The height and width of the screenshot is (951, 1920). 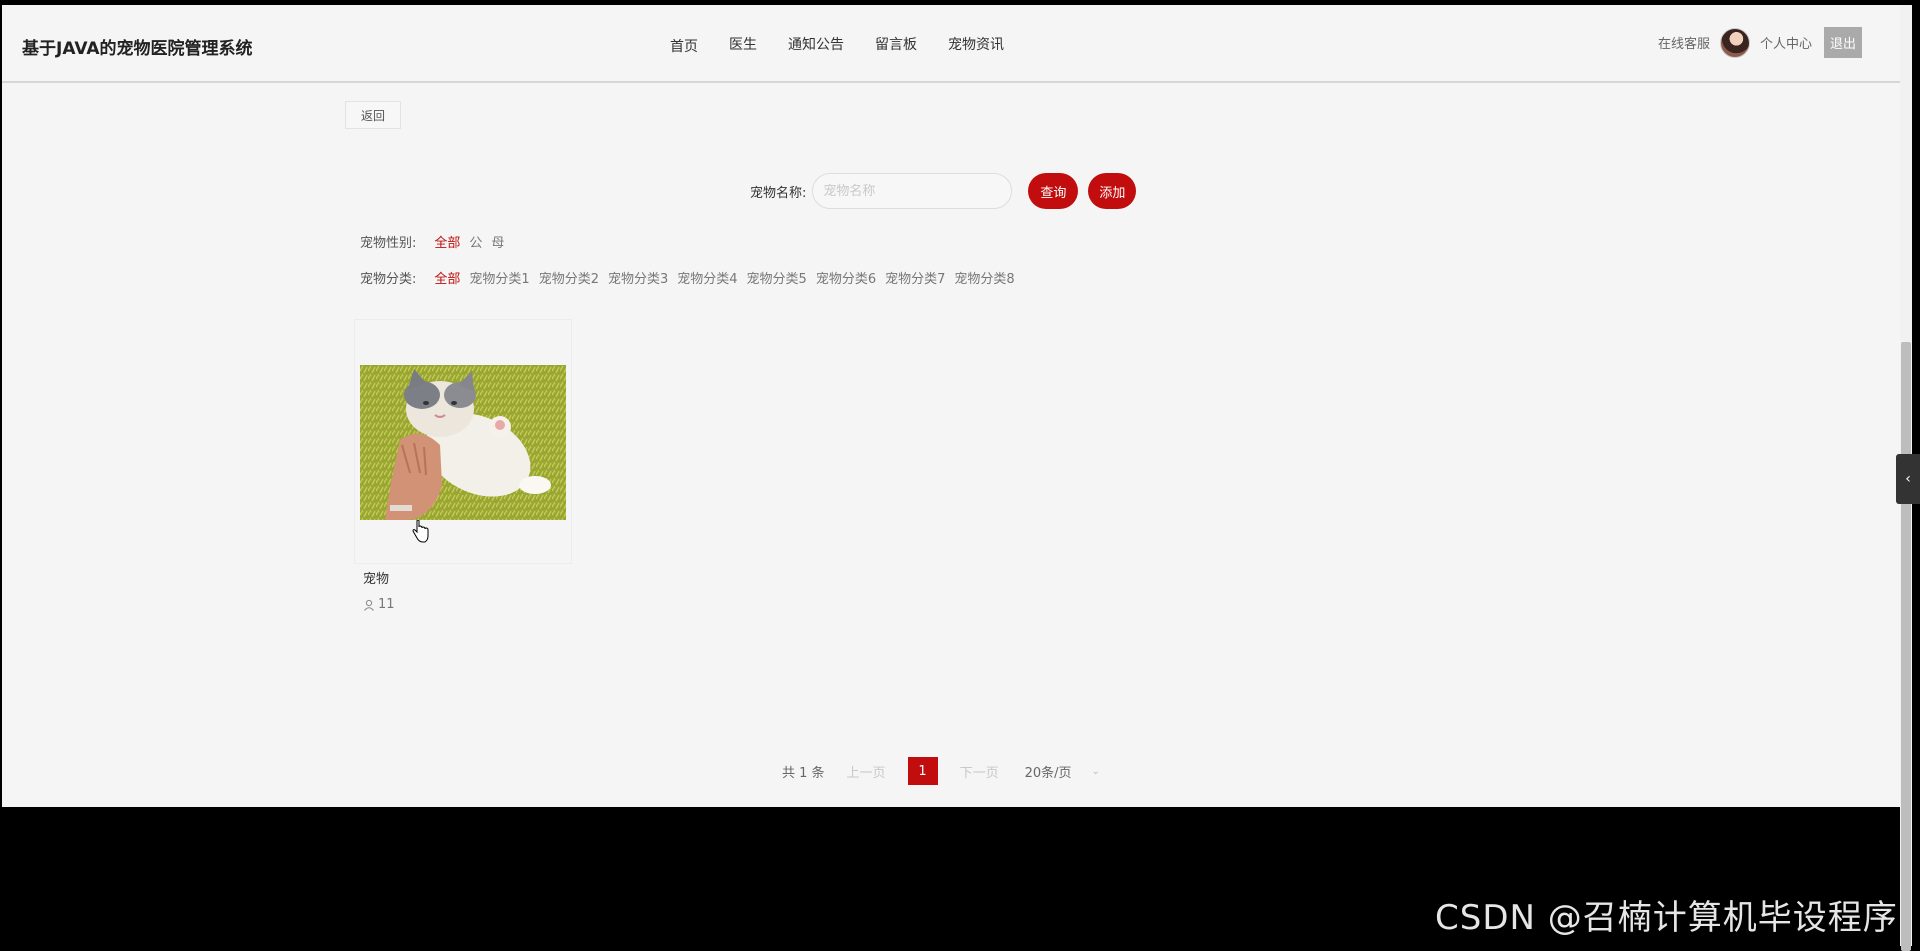 I want to click on category-option-6: 宠物分类6, so click(x=846, y=277).